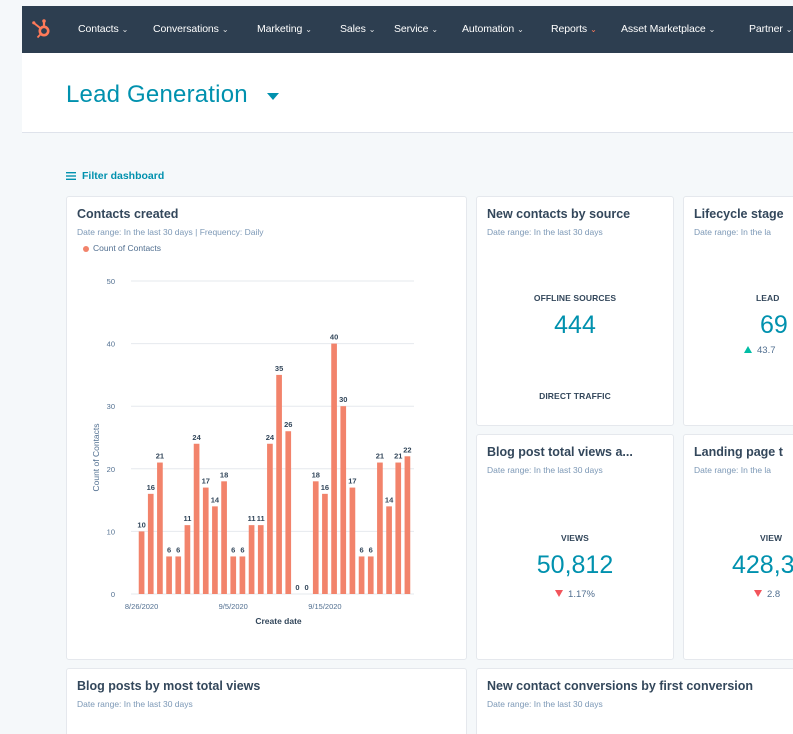 The width and height of the screenshot is (793, 734). I want to click on card-title: Contacts created, so click(127, 214).